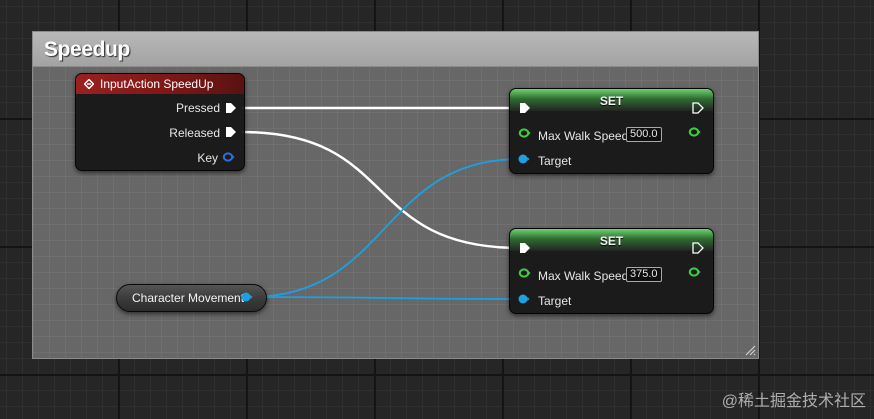  I want to click on watermark: @稀土掘金技术社区, so click(793, 401).